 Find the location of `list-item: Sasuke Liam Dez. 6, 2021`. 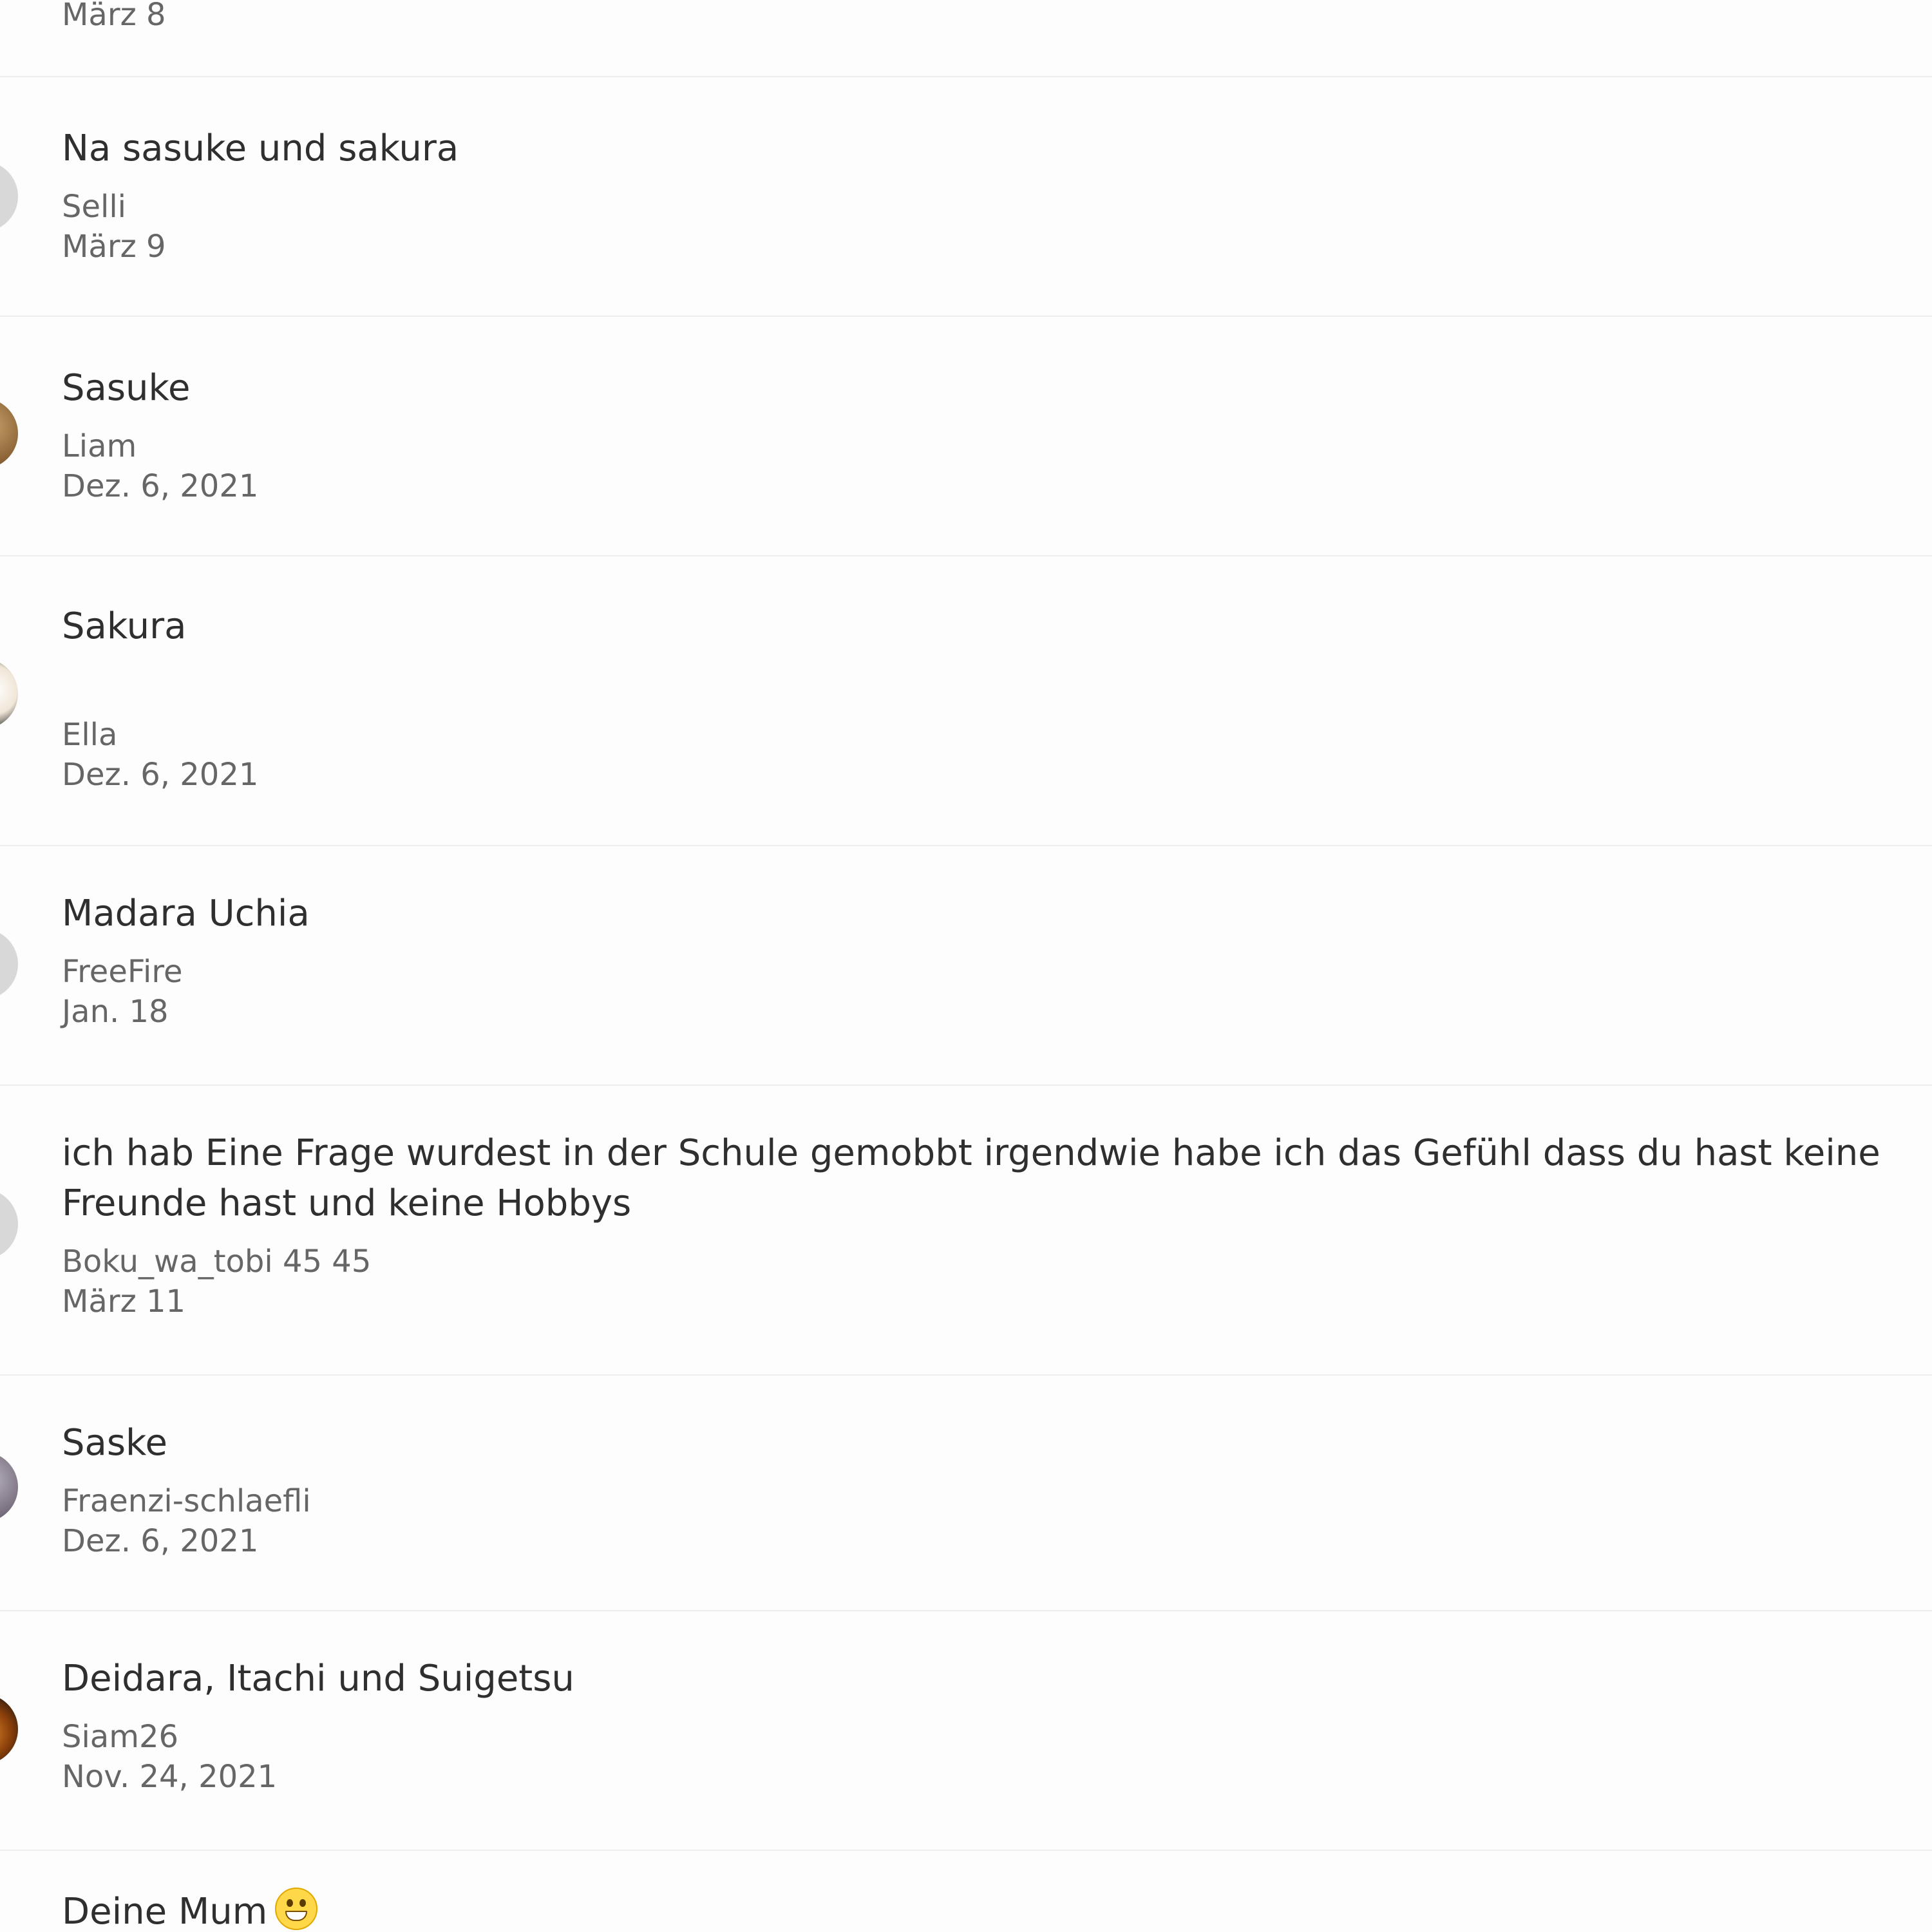

list-item: Sasuke Liam Dez. 6, 2021 is located at coordinates (966, 436).